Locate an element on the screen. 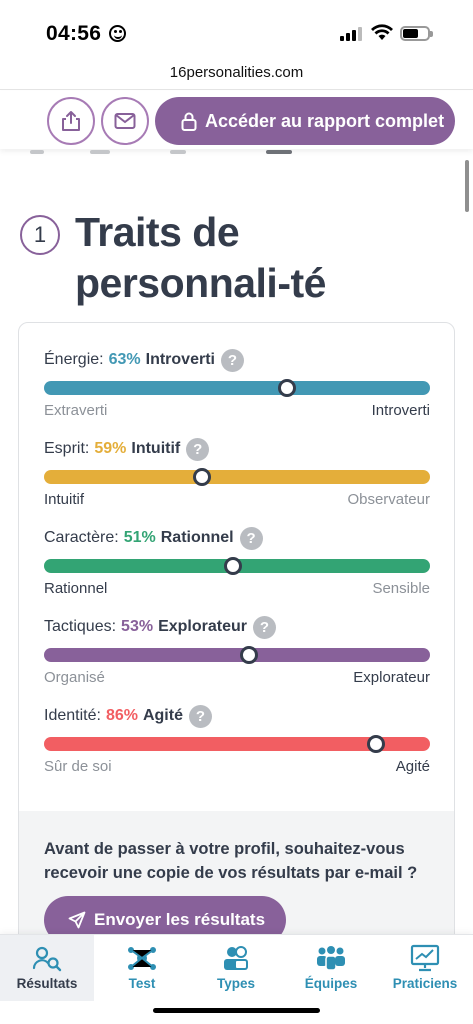 The height and width of the screenshot is (1024, 473). trait-category: Énergie: is located at coordinates (74, 359).